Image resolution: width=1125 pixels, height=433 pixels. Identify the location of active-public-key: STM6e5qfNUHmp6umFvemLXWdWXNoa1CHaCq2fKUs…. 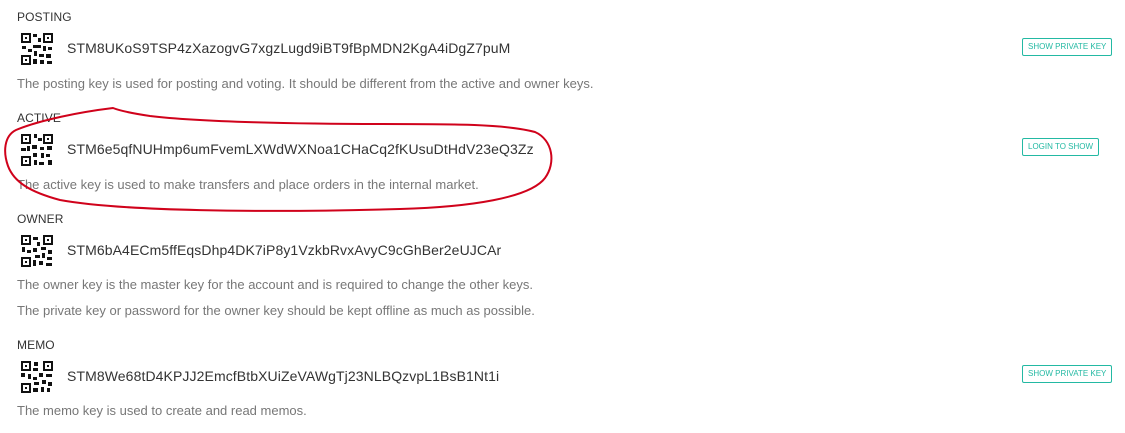
(300, 149).